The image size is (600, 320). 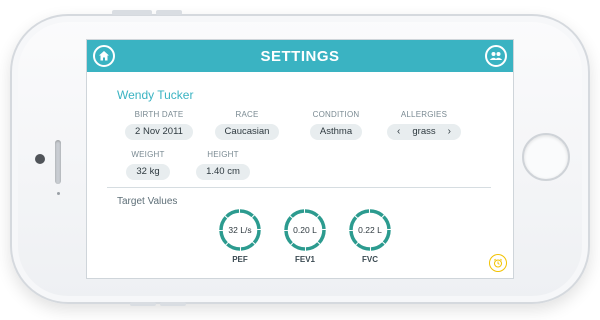 I want to click on race-field: RACE Caucasian, so click(x=247, y=125).